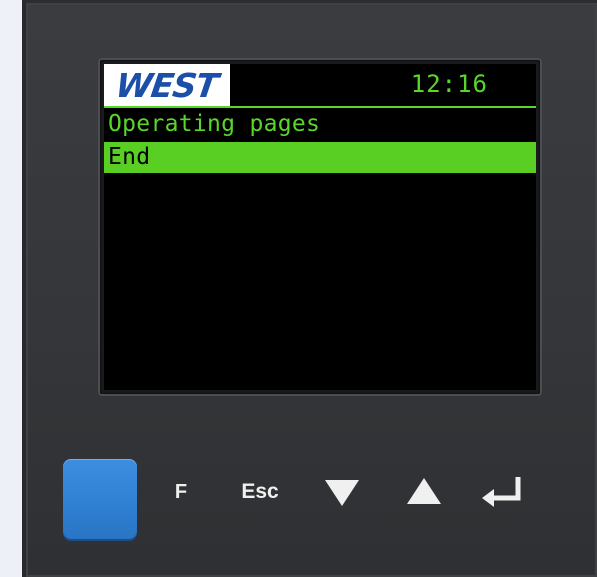  What do you see at coordinates (311, 496) in the screenshot?
I see `keypad: F Esc` at bounding box center [311, 496].